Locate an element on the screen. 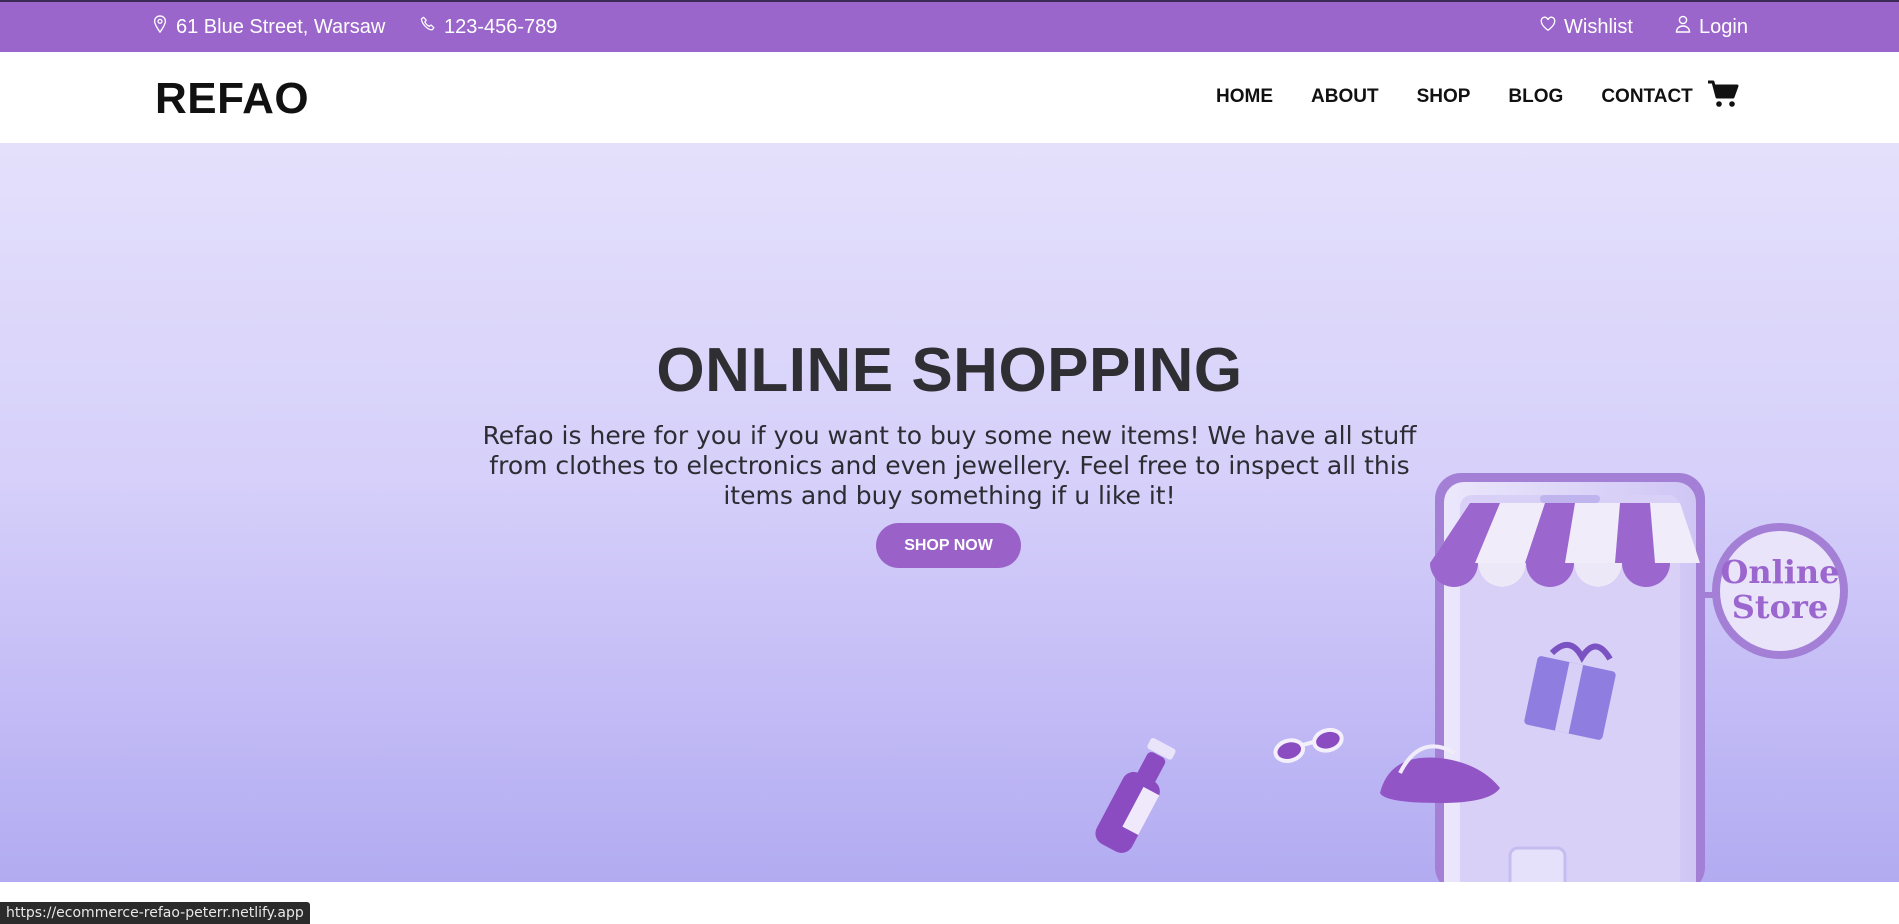  heart-icon is located at coordinates (1548, 27).